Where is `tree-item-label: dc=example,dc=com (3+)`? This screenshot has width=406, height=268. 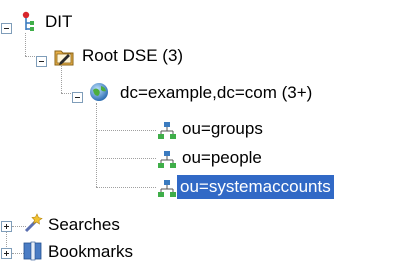 tree-item-label: dc=example,dc=com (3+) is located at coordinates (216, 92).